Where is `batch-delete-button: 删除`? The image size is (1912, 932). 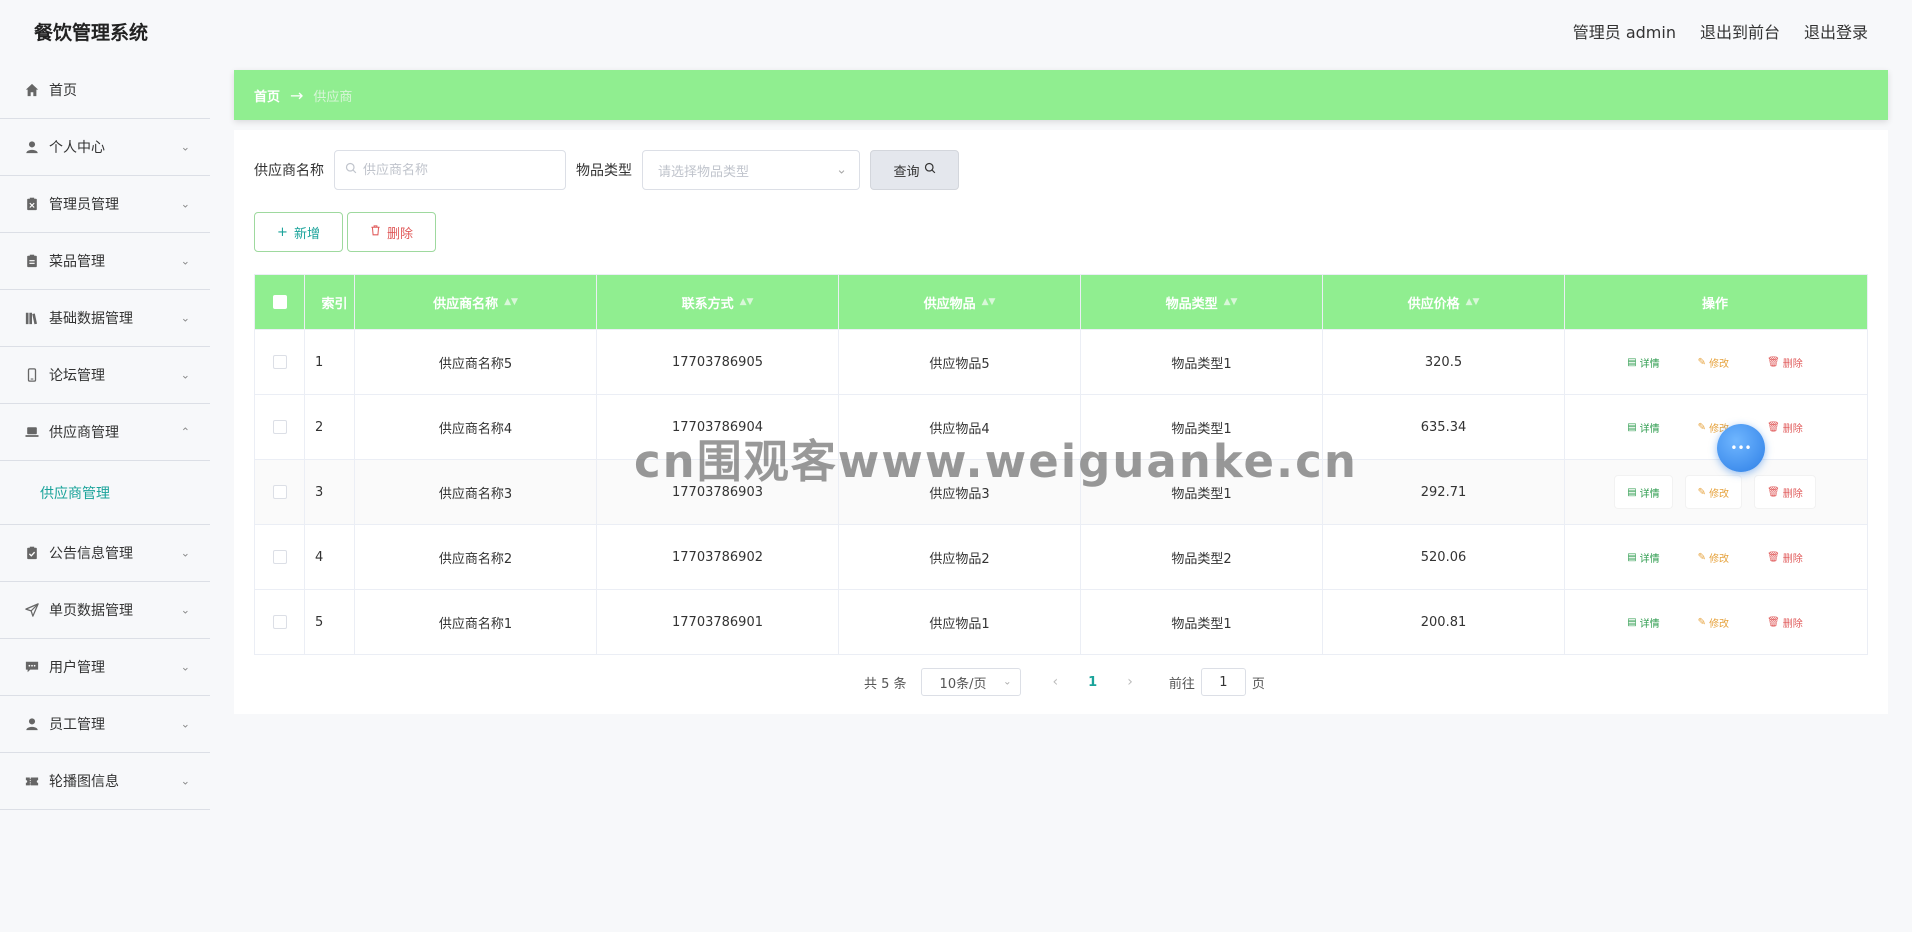
batch-delete-button: 删除 is located at coordinates (391, 232).